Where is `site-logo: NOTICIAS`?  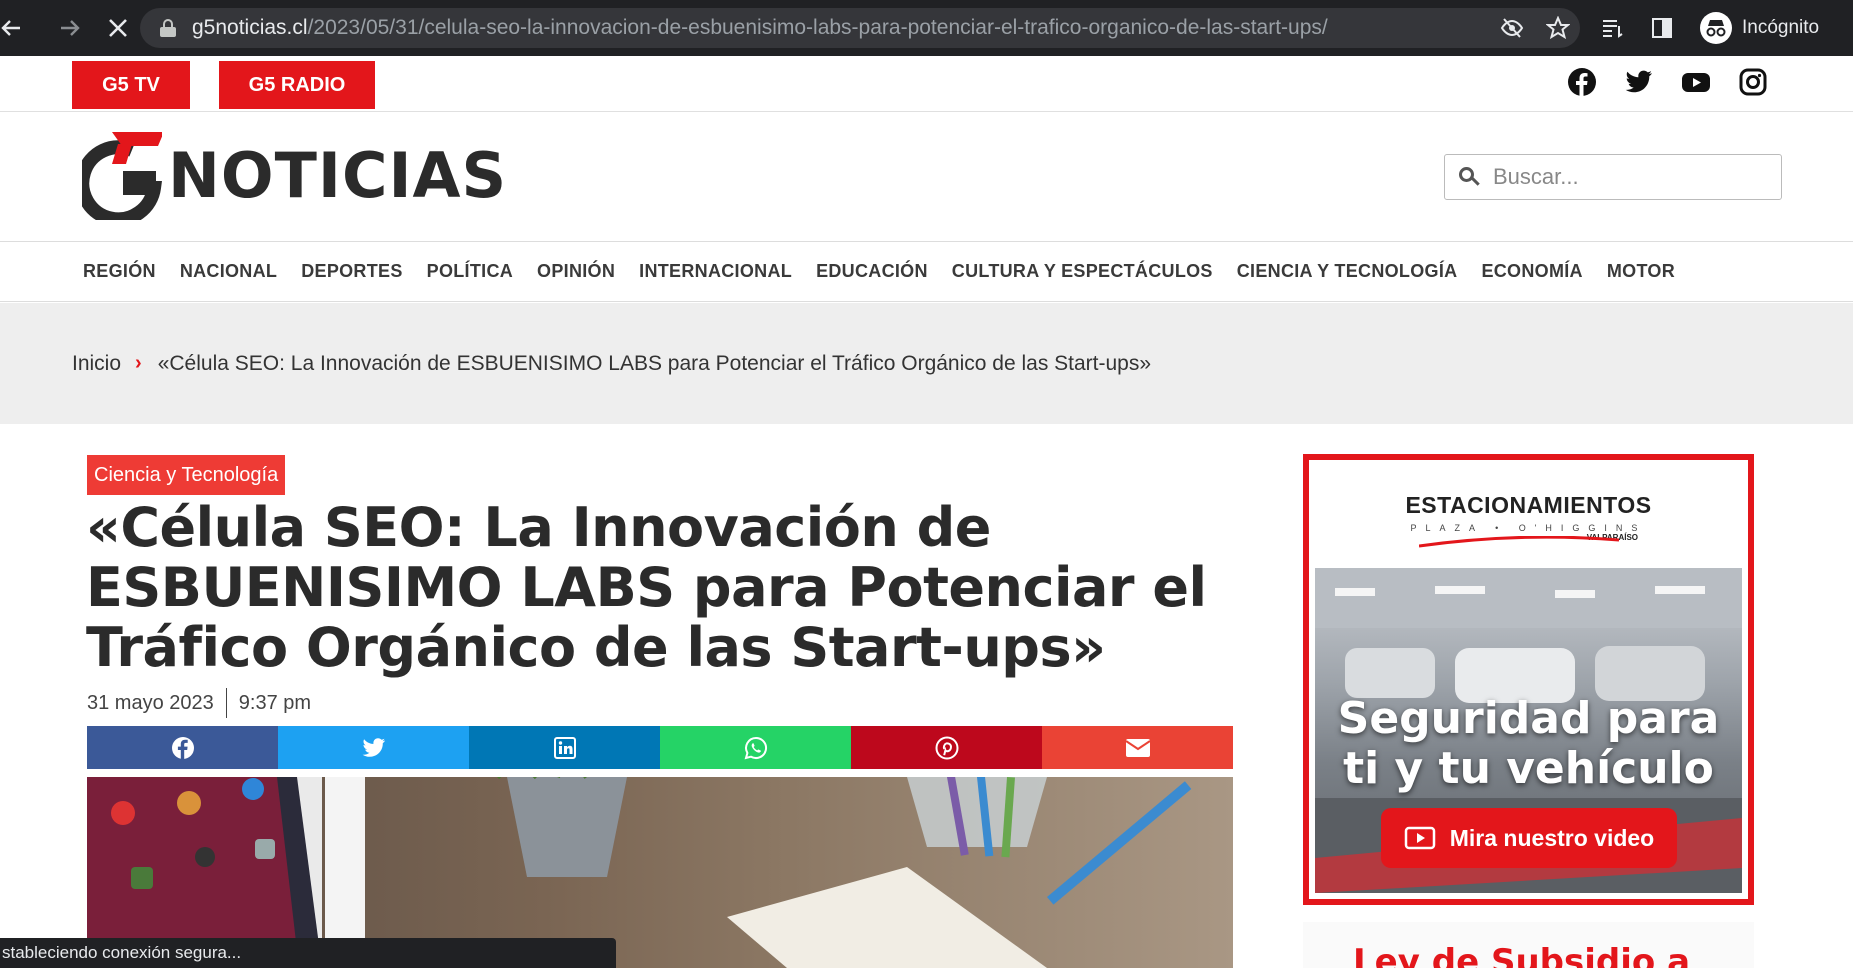
site-logo: NOTICIAS is located at coordinates (294, 175).